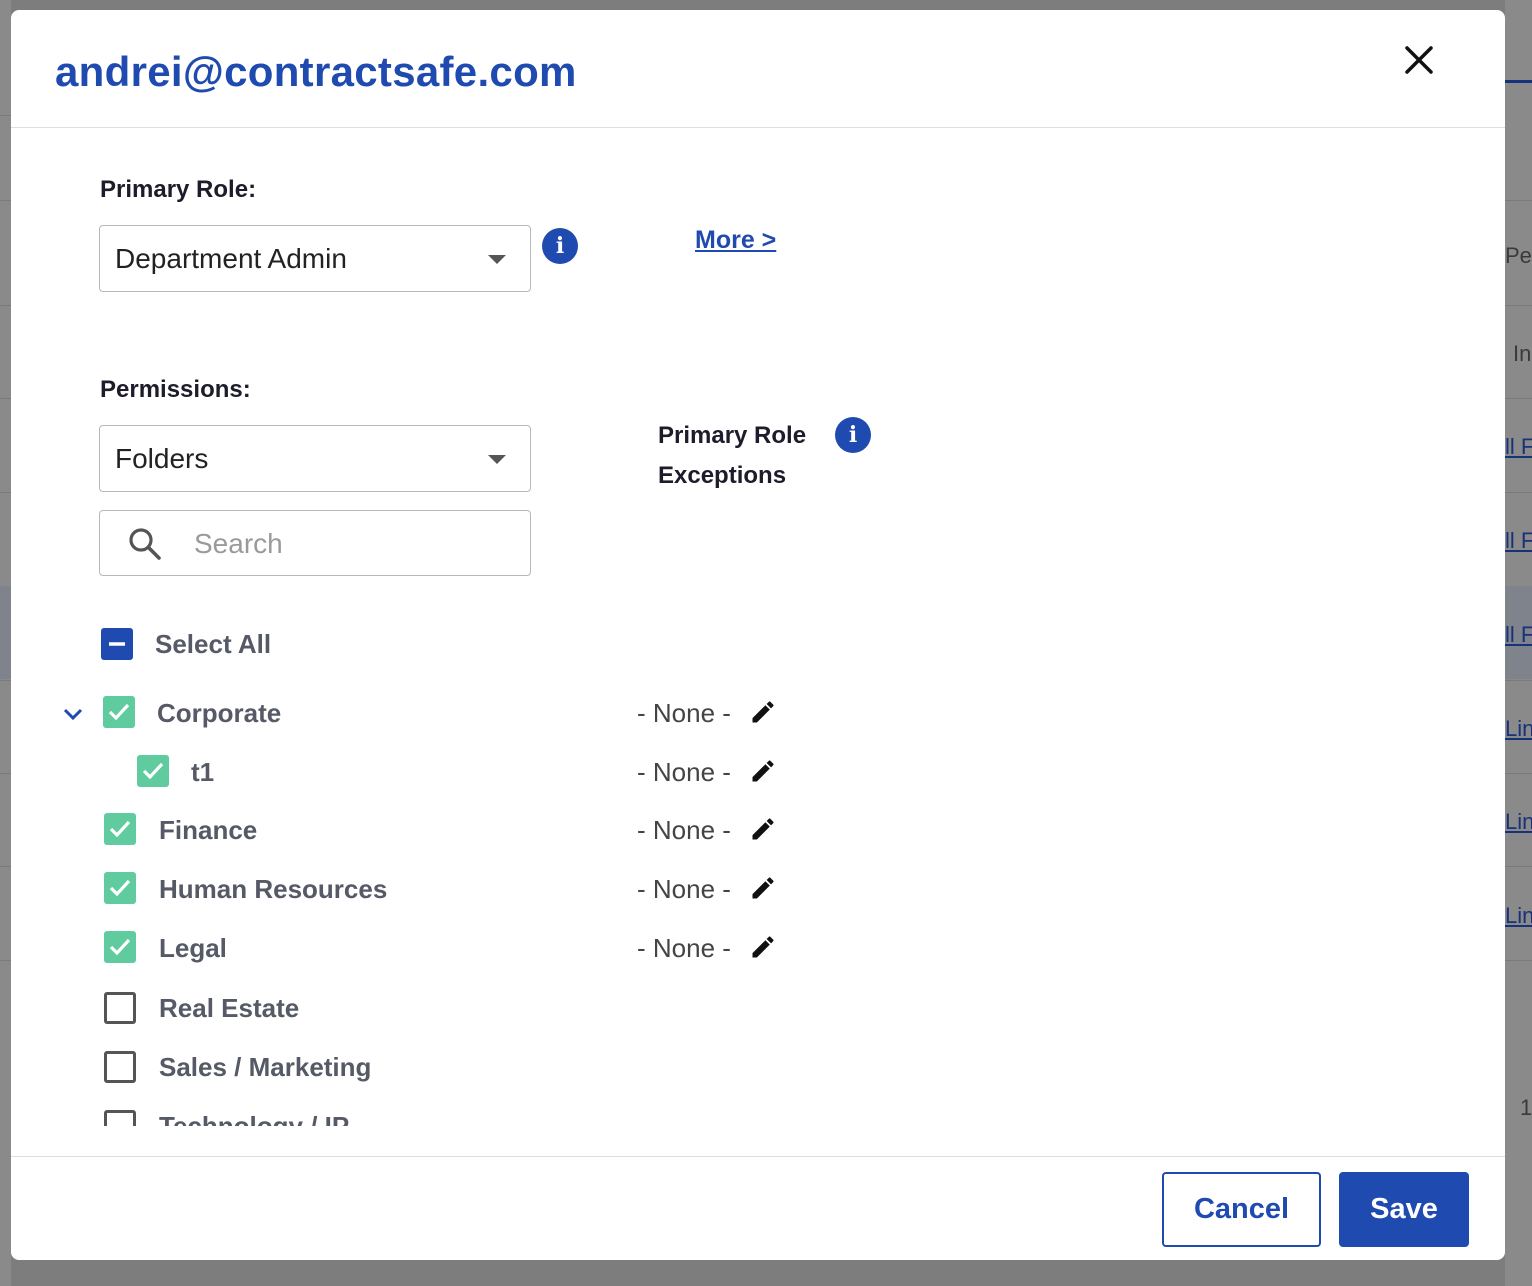  I want to click on folder-checkbox-human-resources, so click(120, 888).